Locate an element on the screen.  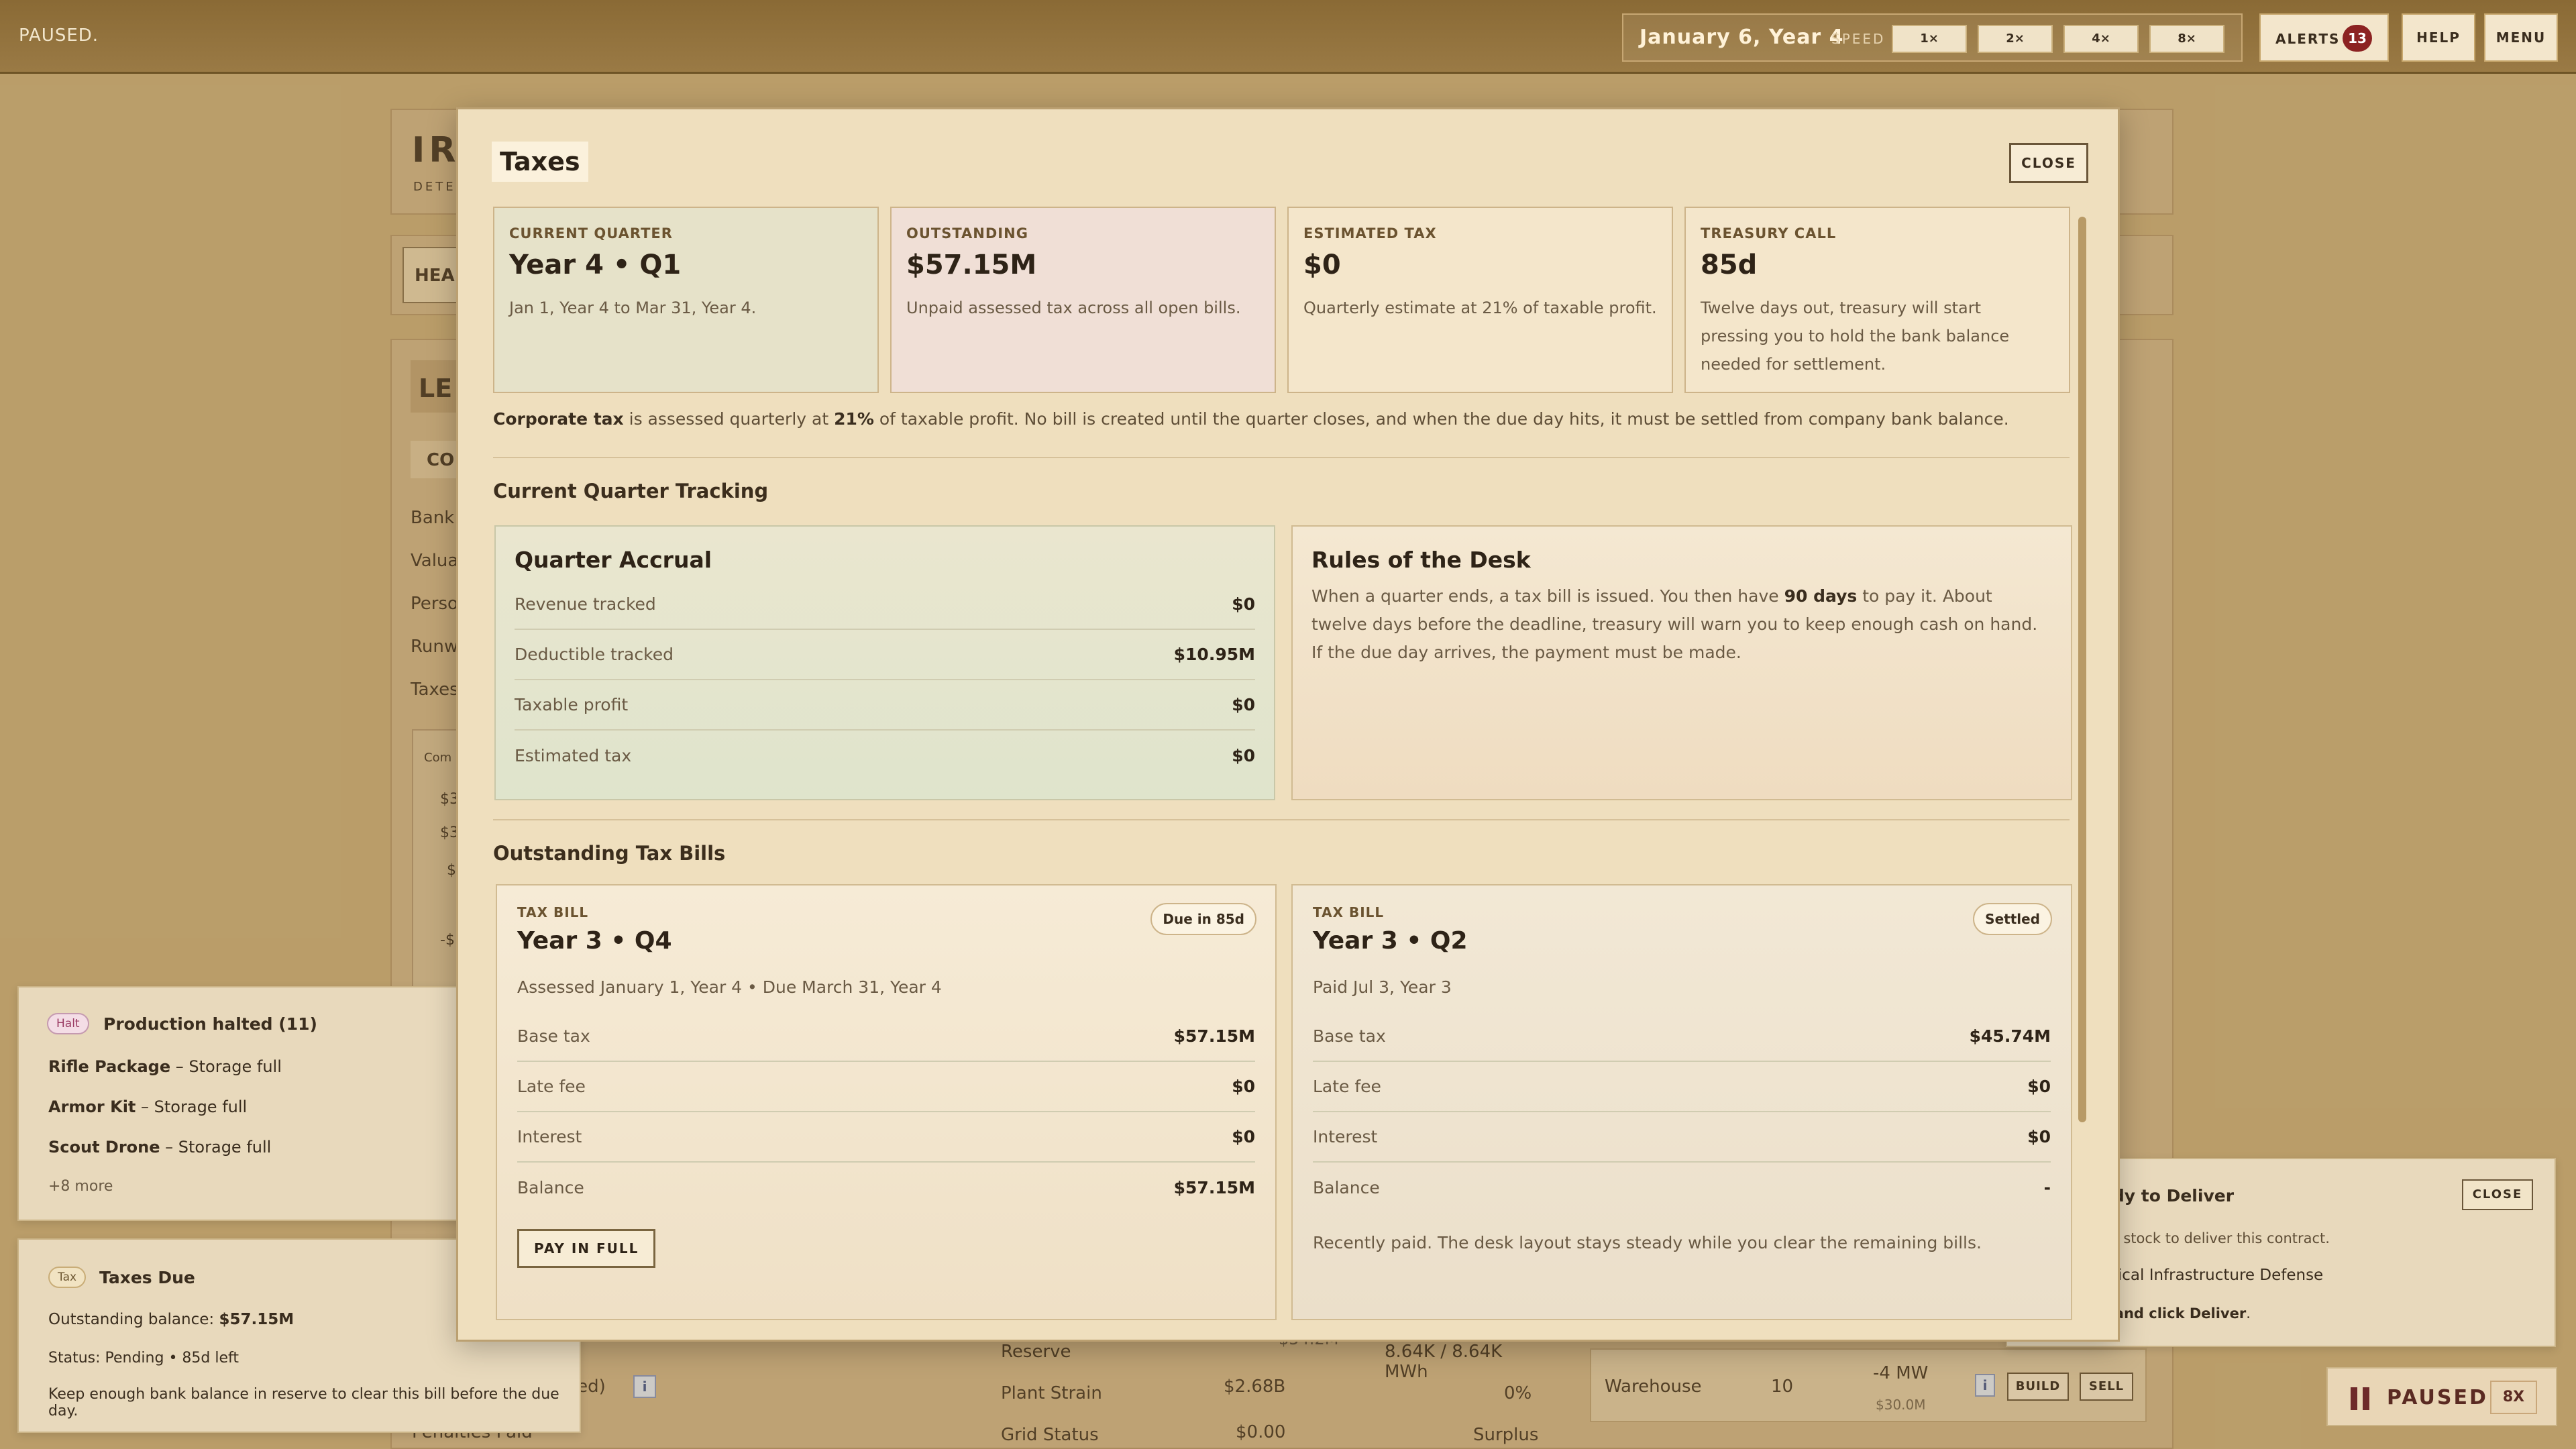
modal-title: Taxes is located at coordinates (540, 162).